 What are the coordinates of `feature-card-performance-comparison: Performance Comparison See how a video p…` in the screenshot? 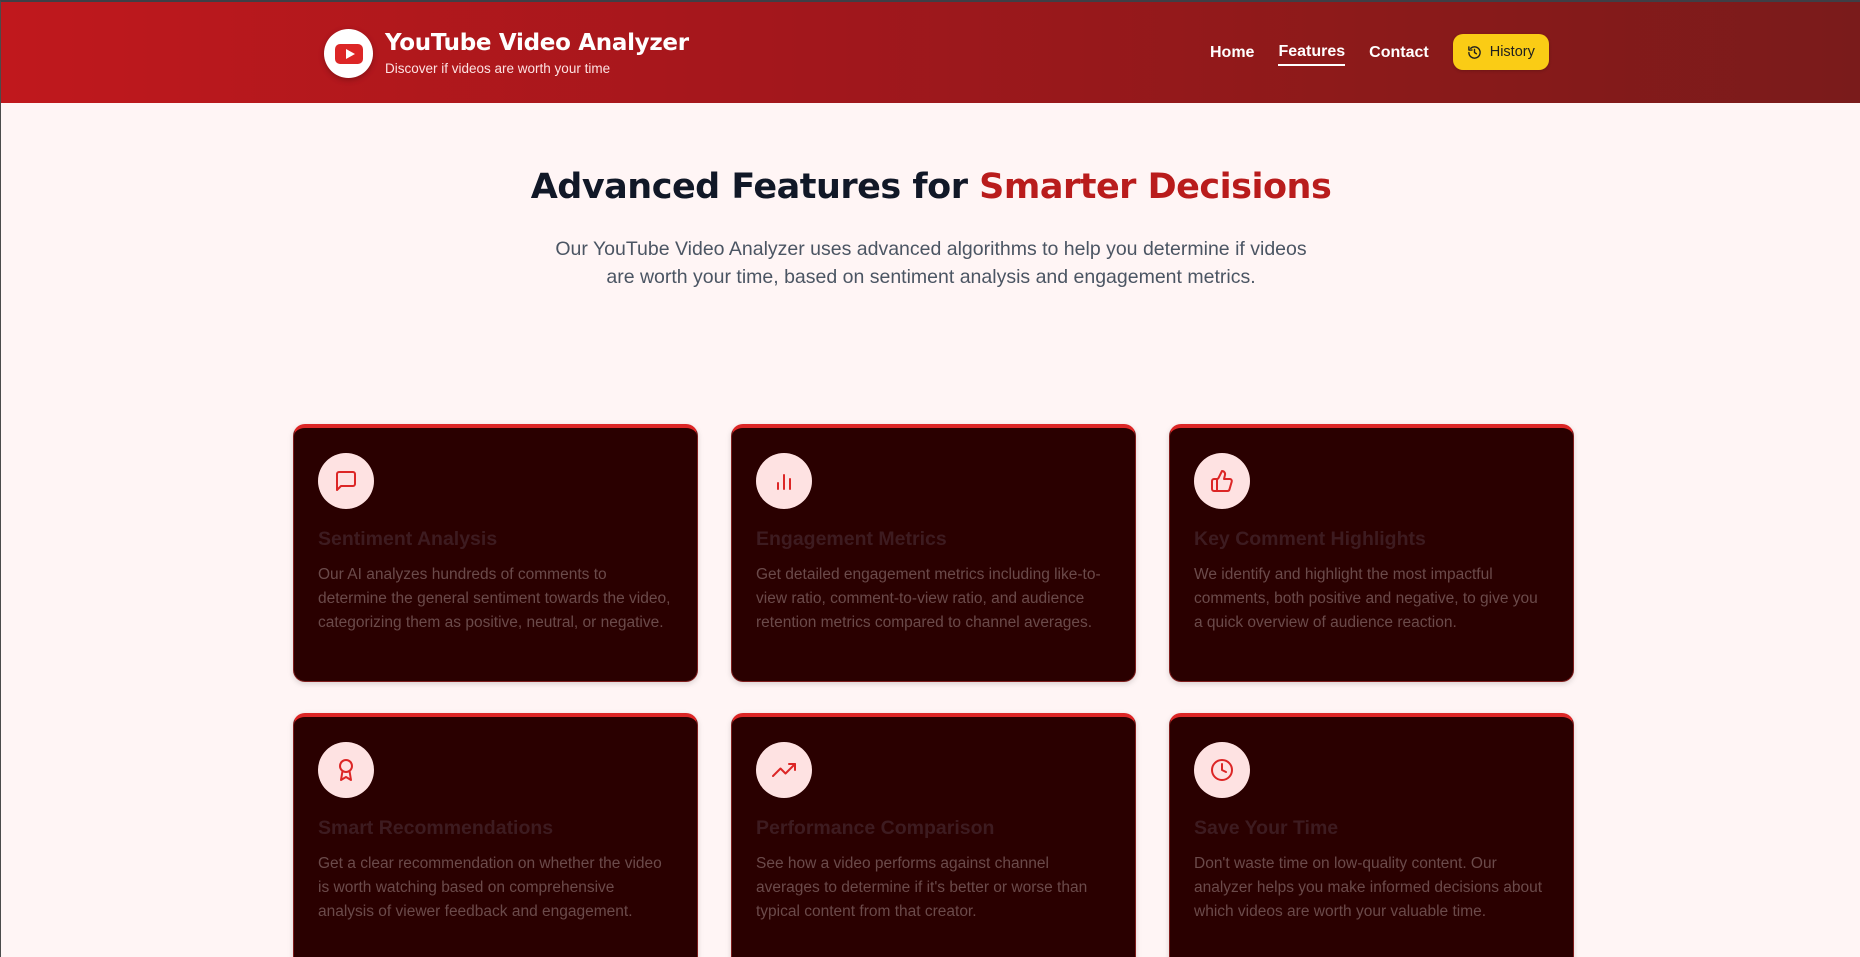 It's located at (933, 835).